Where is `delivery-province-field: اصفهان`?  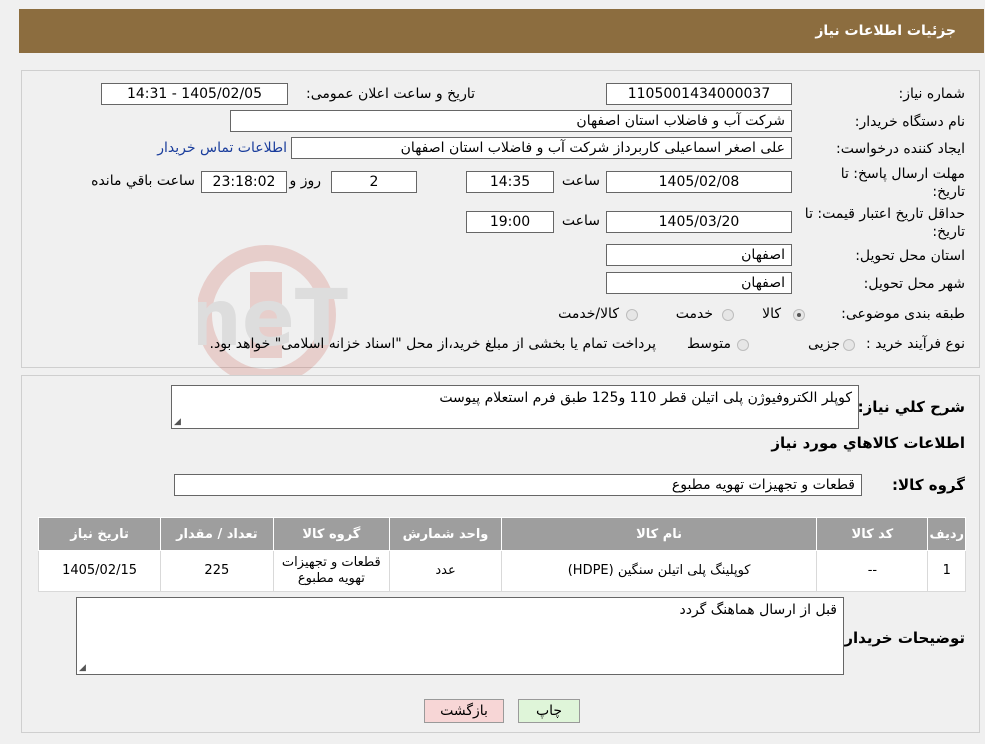 delivery-province-field: اصفهان is located at coordinates (699, 255).